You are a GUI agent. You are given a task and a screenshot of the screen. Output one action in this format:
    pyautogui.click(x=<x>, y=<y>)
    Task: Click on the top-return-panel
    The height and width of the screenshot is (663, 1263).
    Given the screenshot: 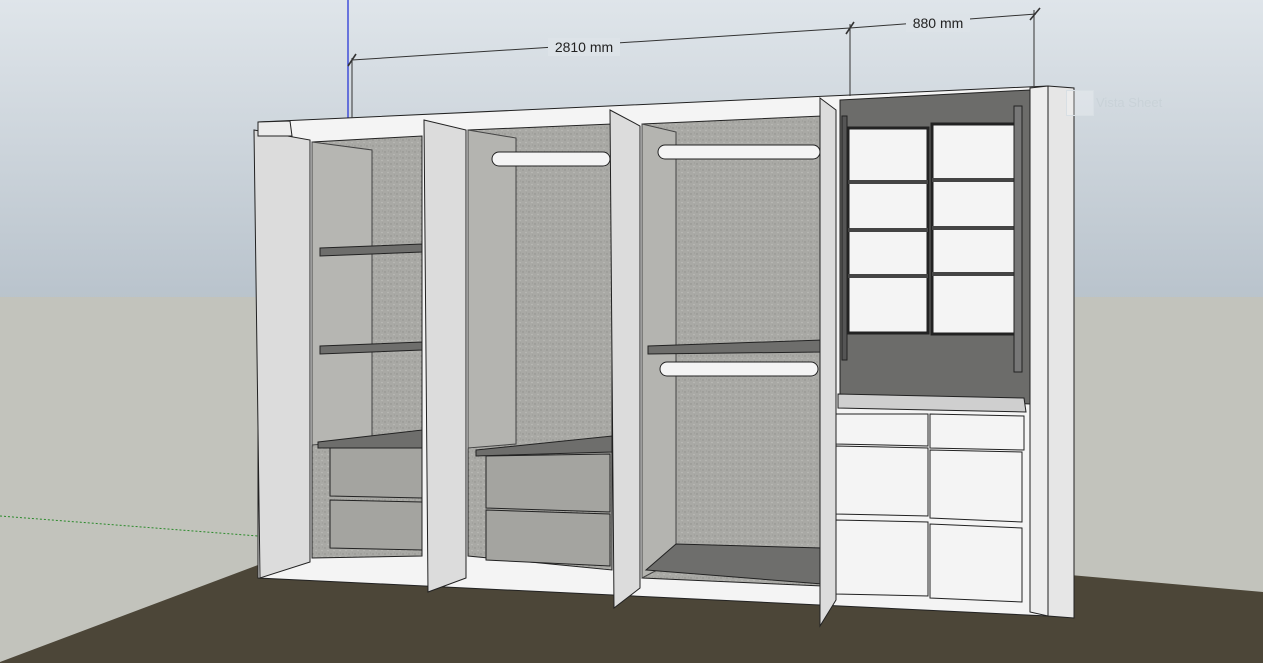 What is the action you would take?
    pyautogui.click(x=275, y=128)
    